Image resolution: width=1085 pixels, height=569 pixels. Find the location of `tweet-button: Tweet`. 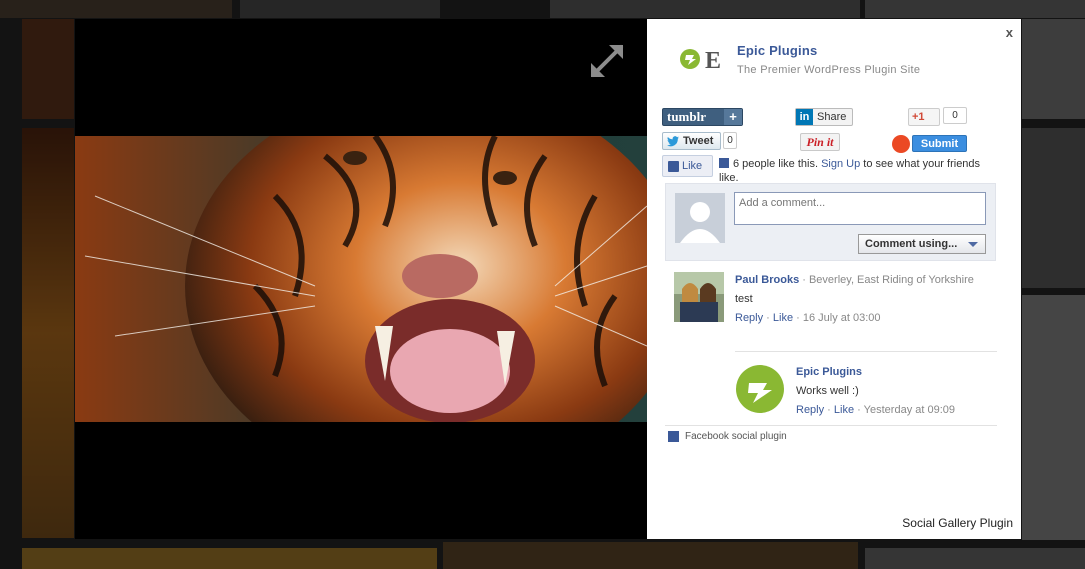

tweet-button: Tweet is located at coordinates (691, 141).